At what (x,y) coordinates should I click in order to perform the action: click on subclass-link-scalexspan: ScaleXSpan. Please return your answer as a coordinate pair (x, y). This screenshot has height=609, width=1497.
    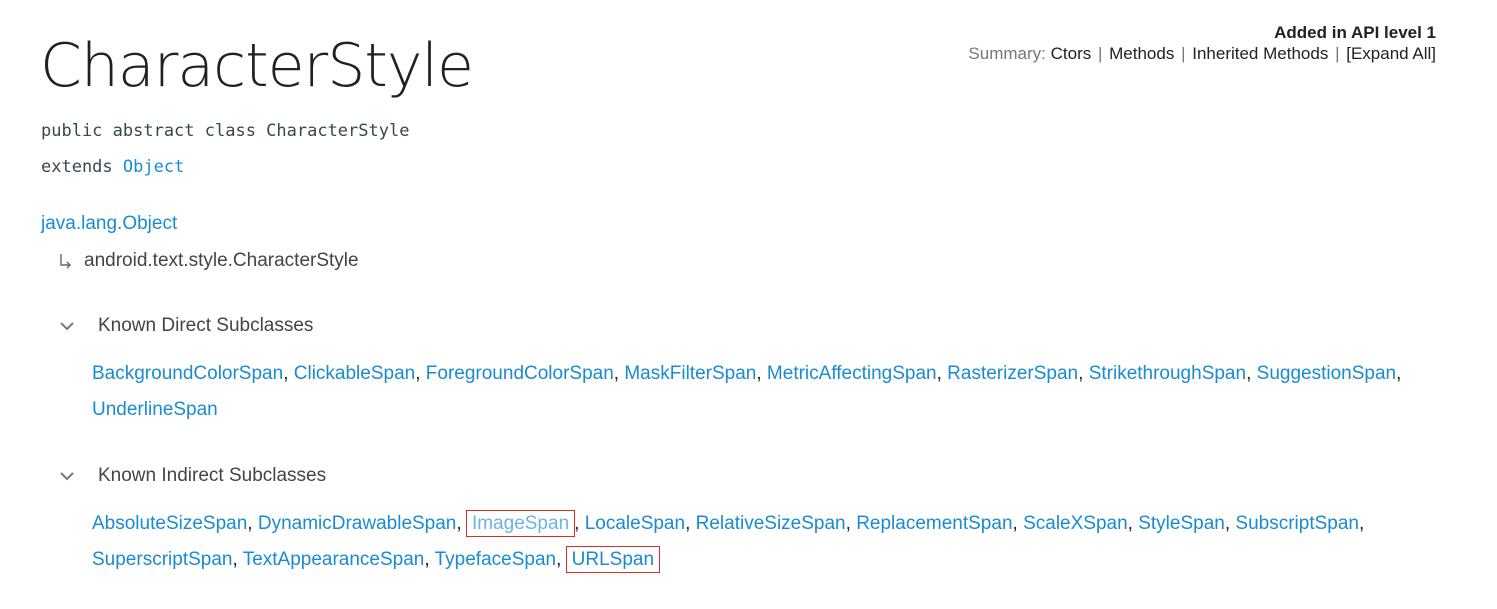
    Looking at the image, I should click on (1075, 523).